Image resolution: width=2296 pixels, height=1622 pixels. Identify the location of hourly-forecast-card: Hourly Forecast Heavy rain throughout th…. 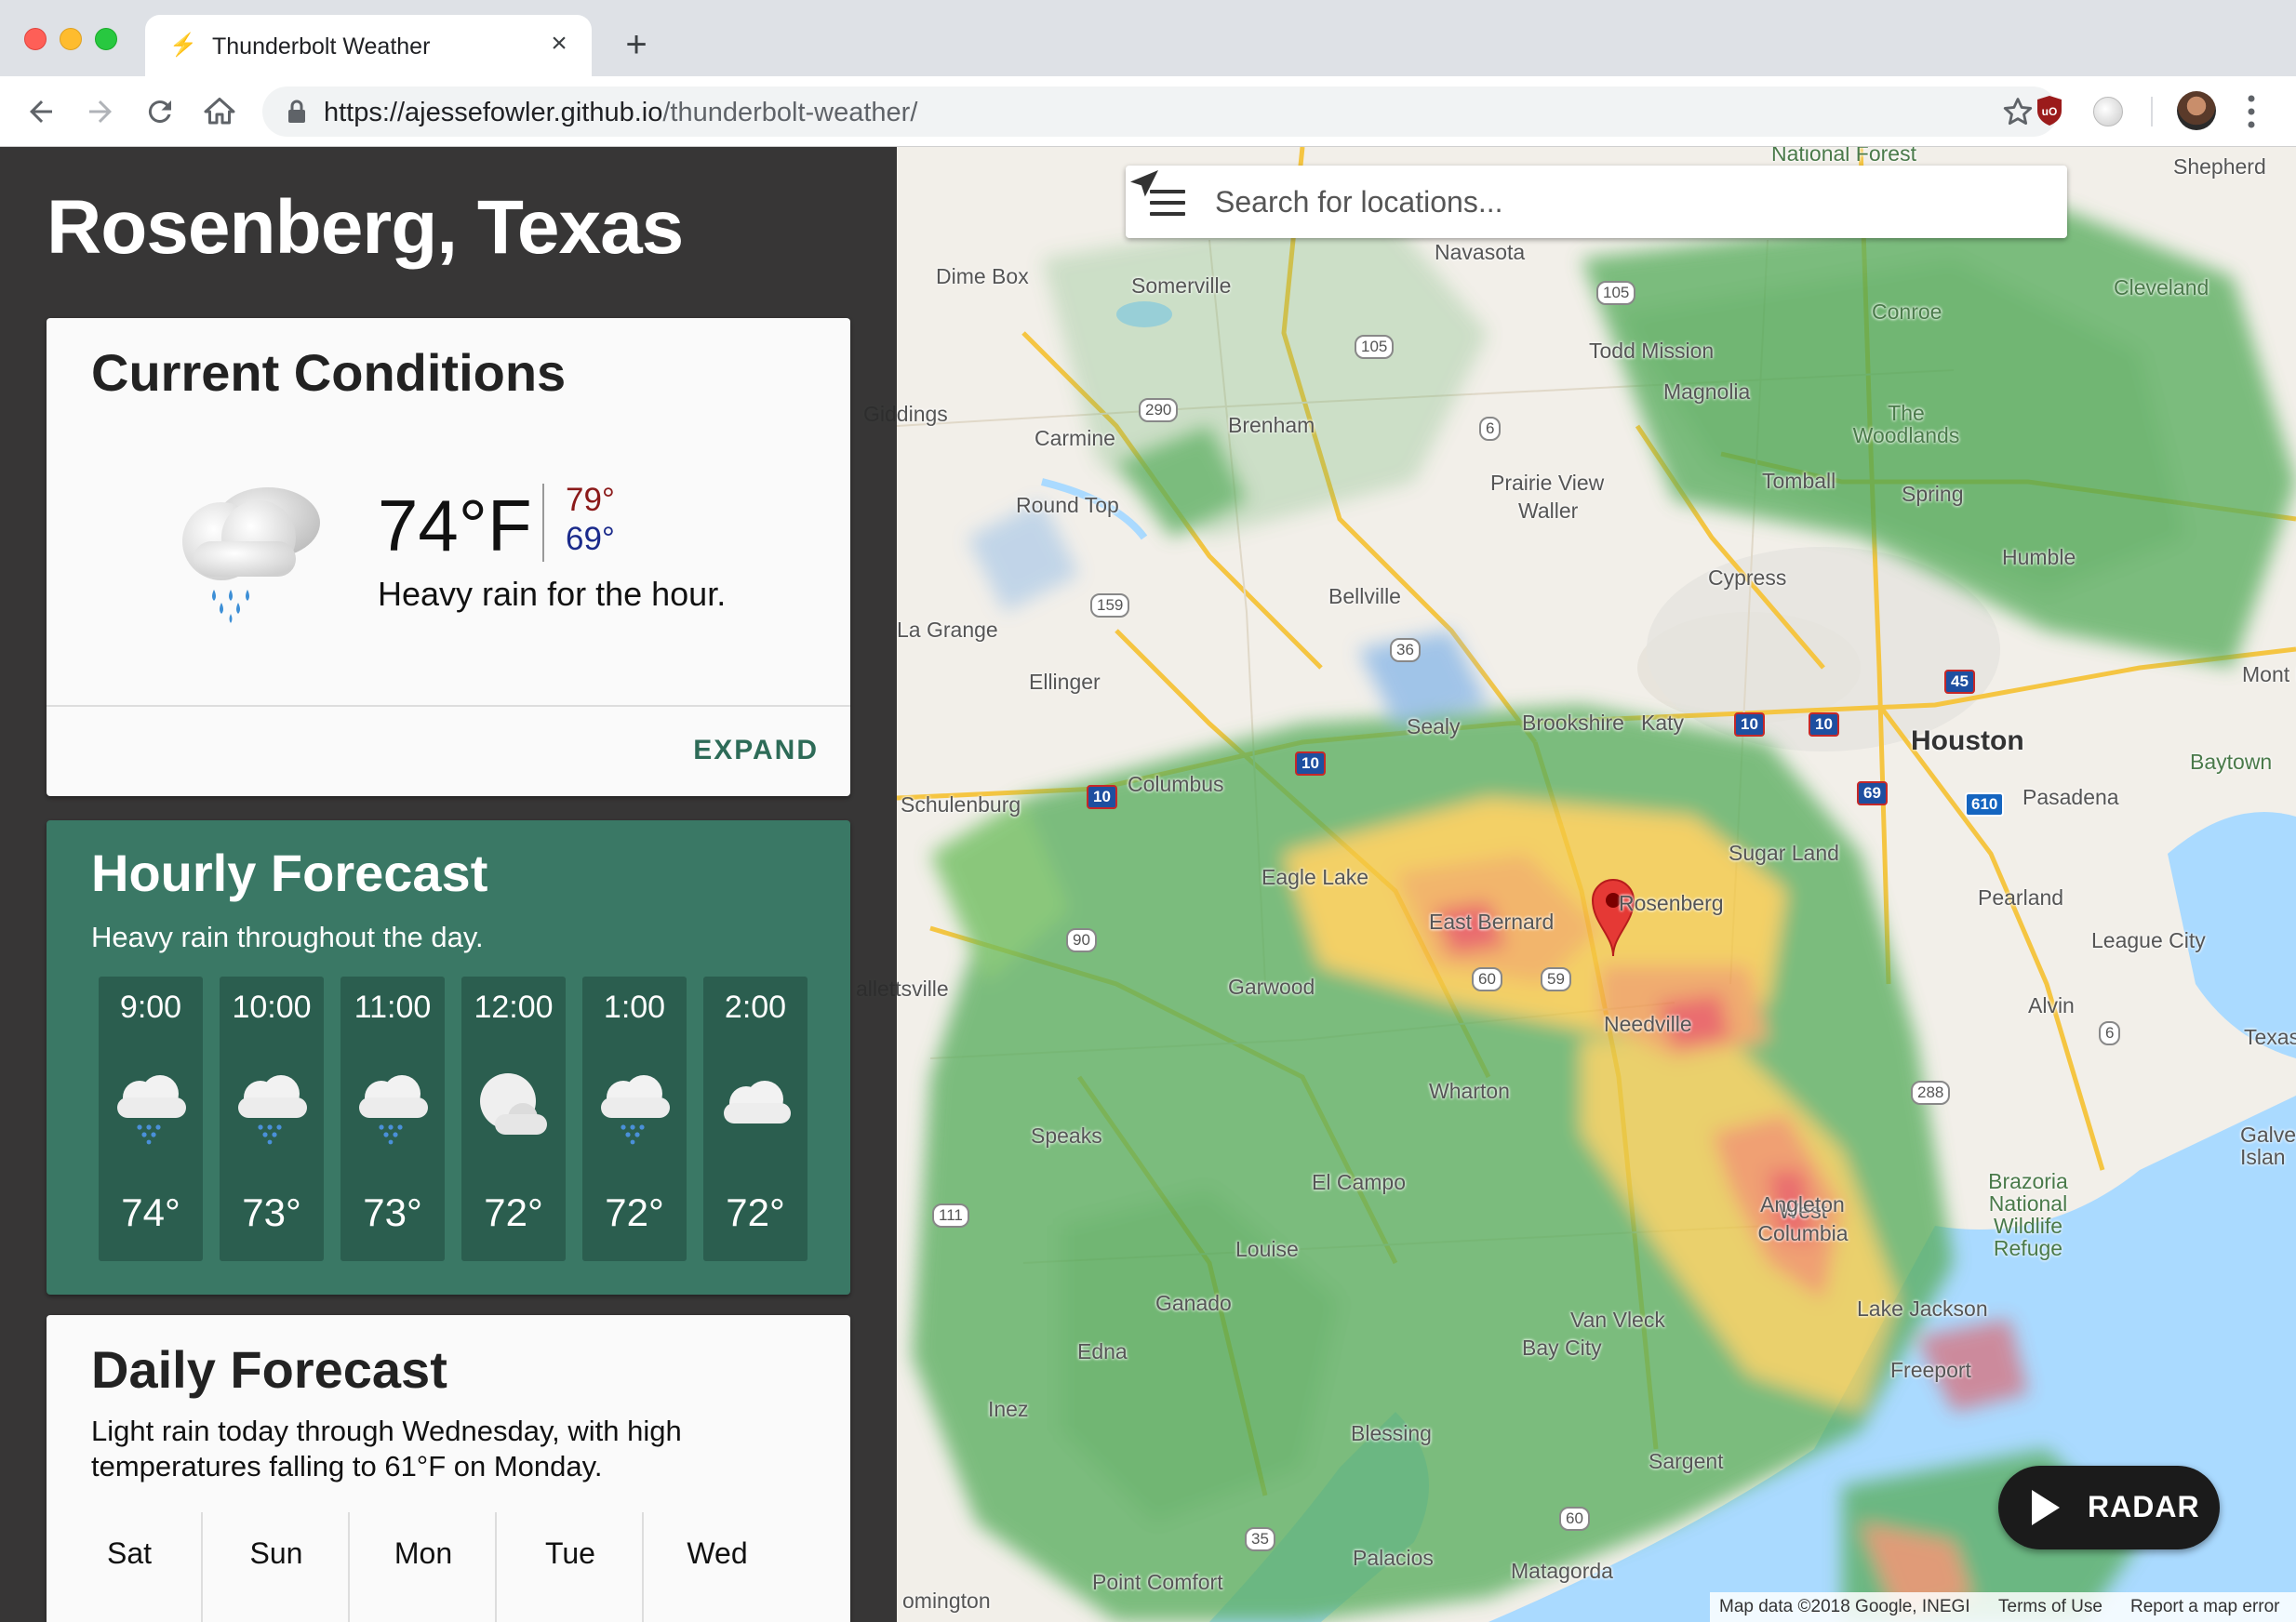
(448, 1057).